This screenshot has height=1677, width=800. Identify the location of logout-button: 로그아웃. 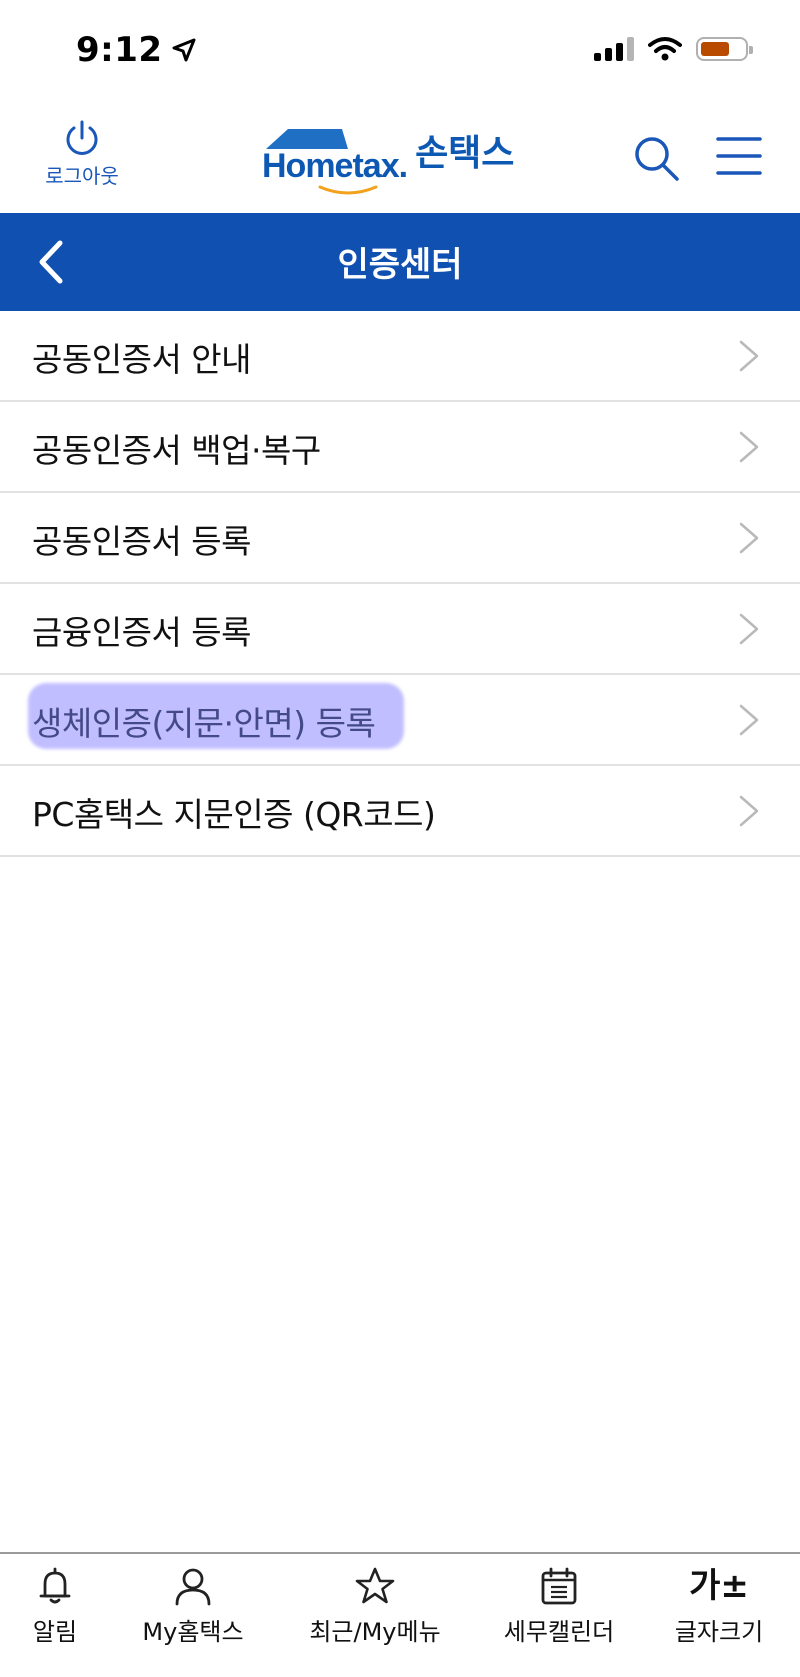
(82, 153).